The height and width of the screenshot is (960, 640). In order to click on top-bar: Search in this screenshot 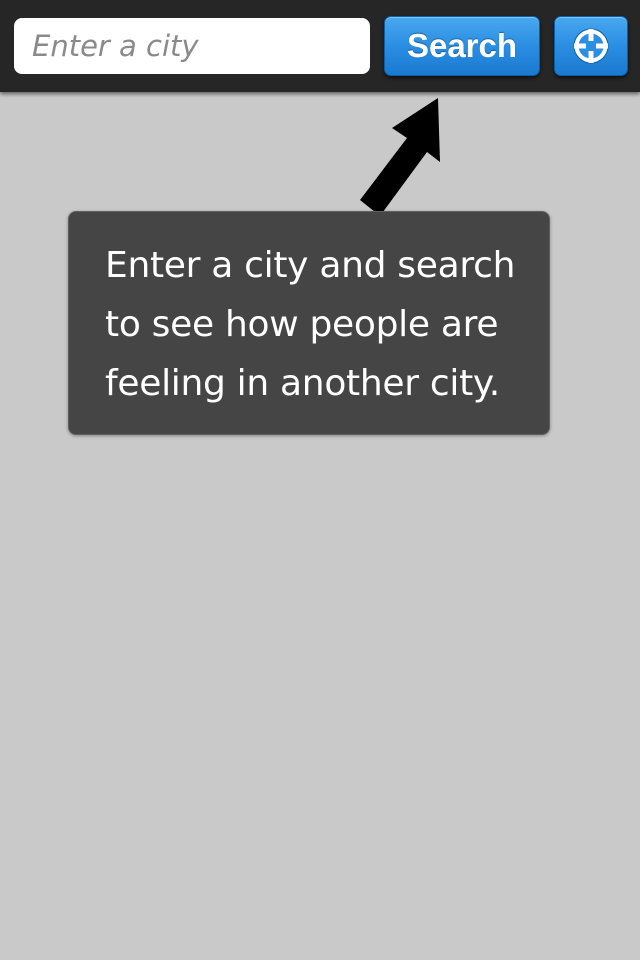, I will do `click(320, 46)`.